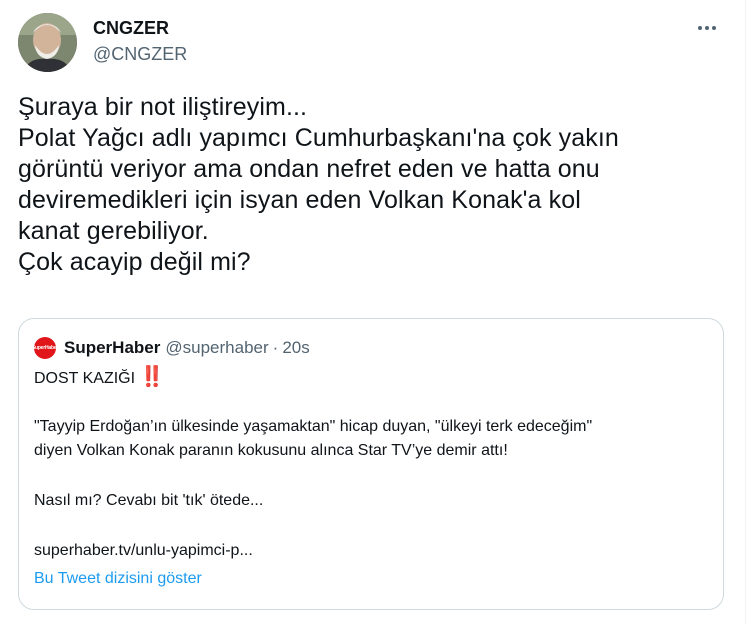 The height and width of the screenshot is (624, 750). What do you see at coordinates (134, 262) in the screenshot?
I see `tweet-text-line: Çok acayip değil mi?` at bounding box center [134, 262].